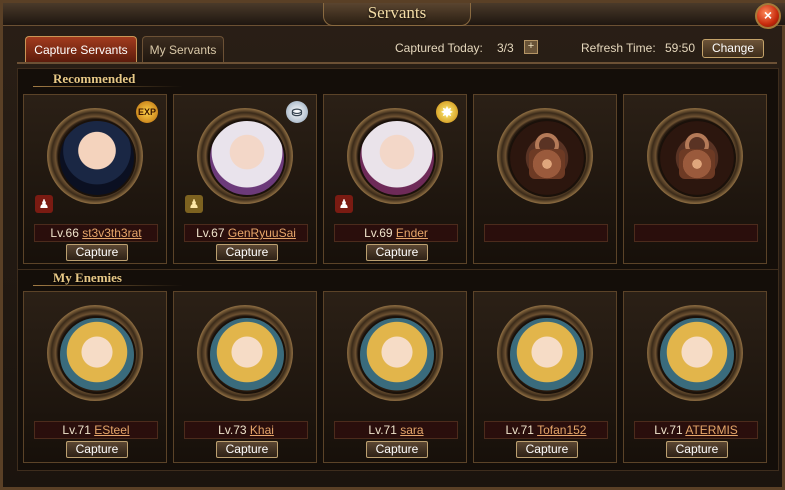 The height and width of the screenshot is (490, 785). I want to click on plus-icon: +, so click(531, 46).